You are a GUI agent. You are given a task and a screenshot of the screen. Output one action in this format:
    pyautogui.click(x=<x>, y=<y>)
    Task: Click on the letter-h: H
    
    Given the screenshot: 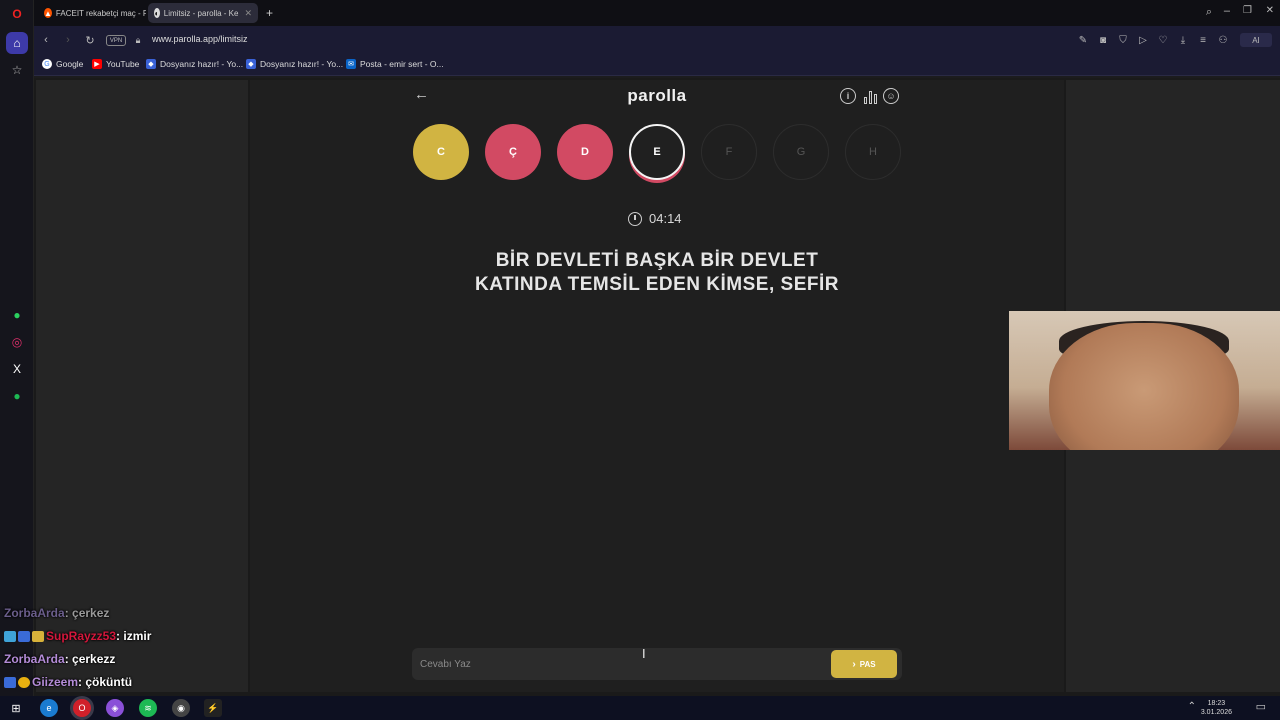 What is the action you would take?
    pyautogui.click(x=873, y=152)
    